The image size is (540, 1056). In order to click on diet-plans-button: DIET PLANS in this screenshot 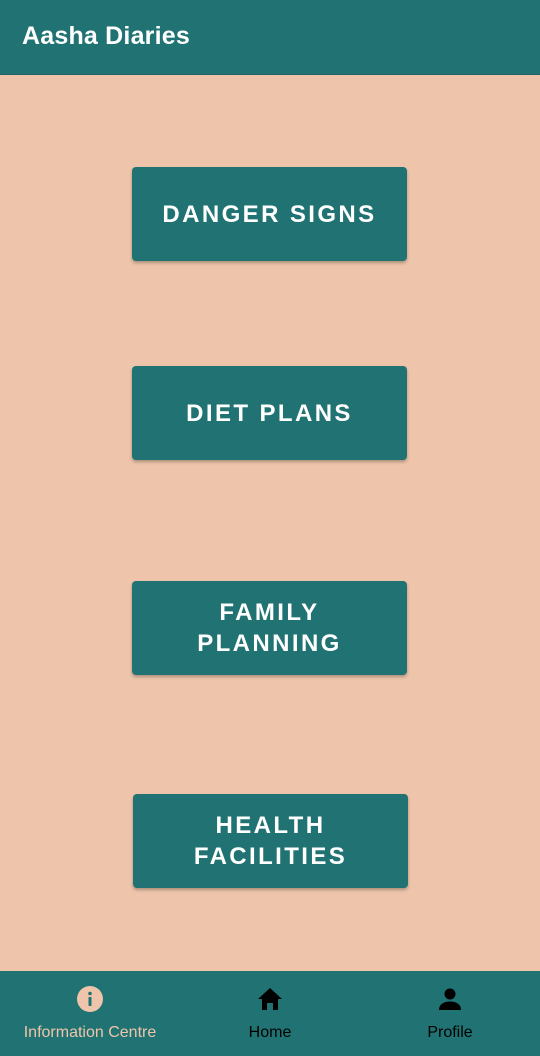, I will do `click(269, 413)`.